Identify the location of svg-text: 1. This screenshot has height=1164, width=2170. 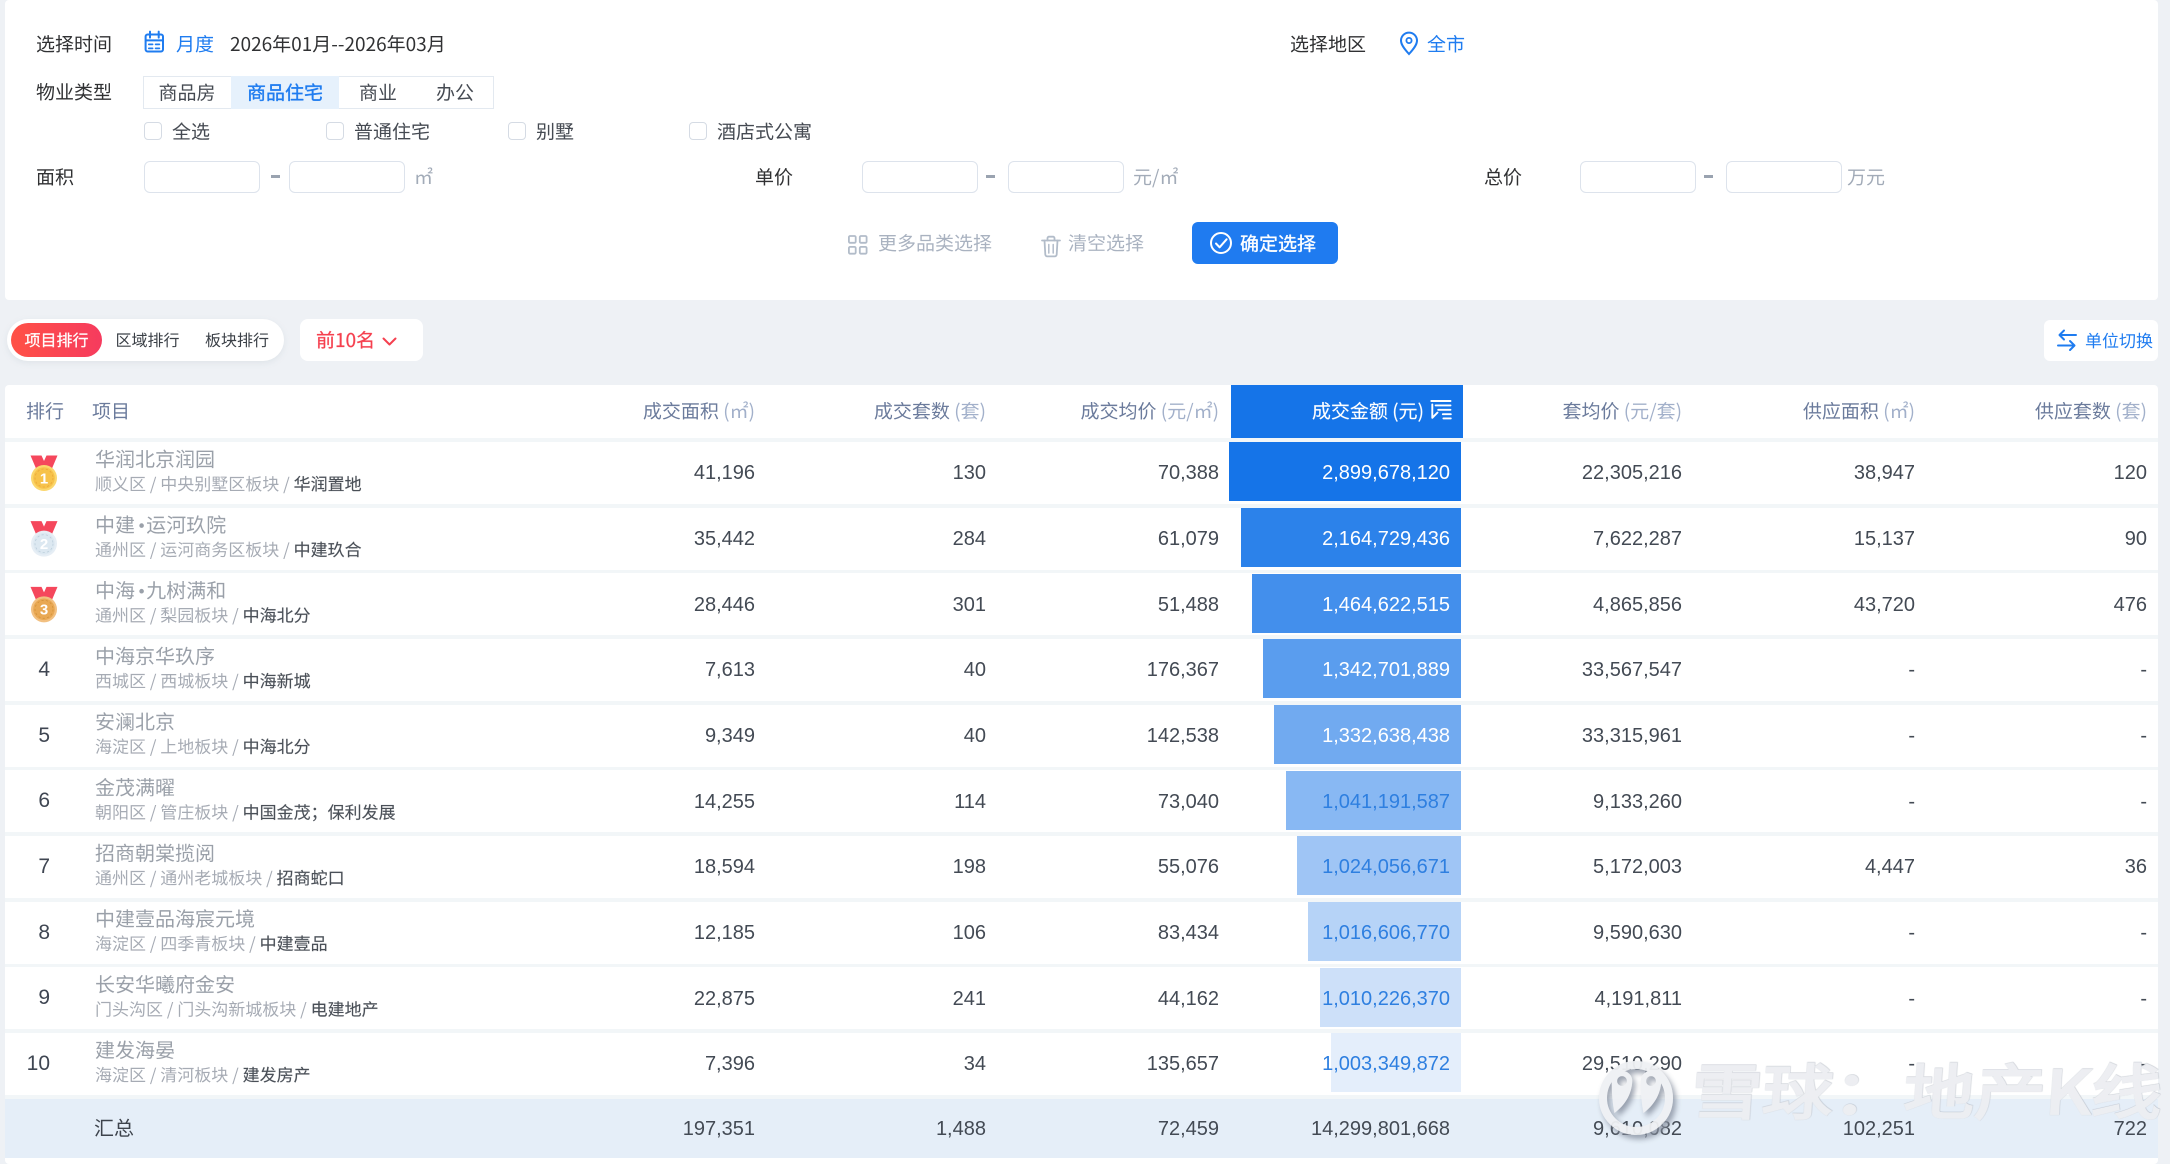
(44, 478).